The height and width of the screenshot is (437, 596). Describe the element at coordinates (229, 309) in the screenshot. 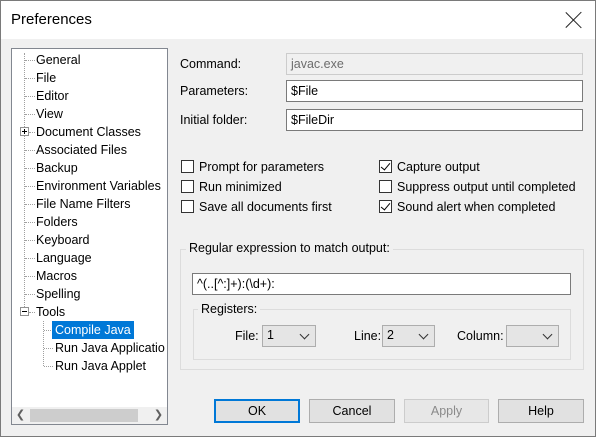

I see `registers-group-label: Registers:` at that location.